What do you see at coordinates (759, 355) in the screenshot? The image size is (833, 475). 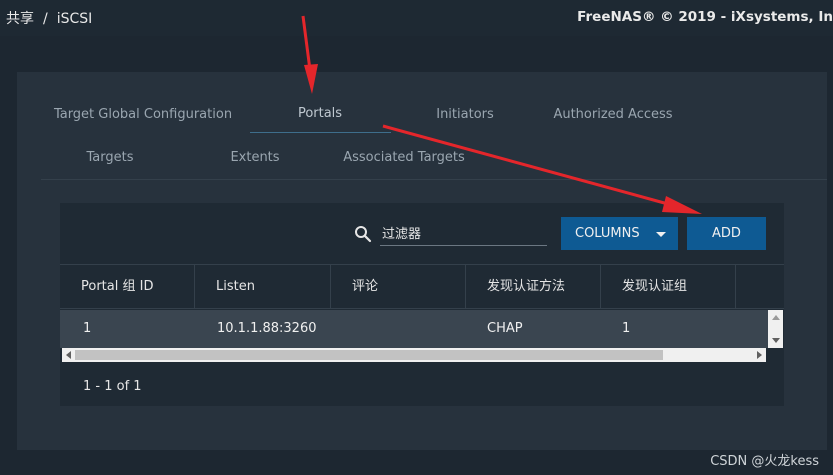 I see `arrow-right-icon` at bounding box center [759, 355].